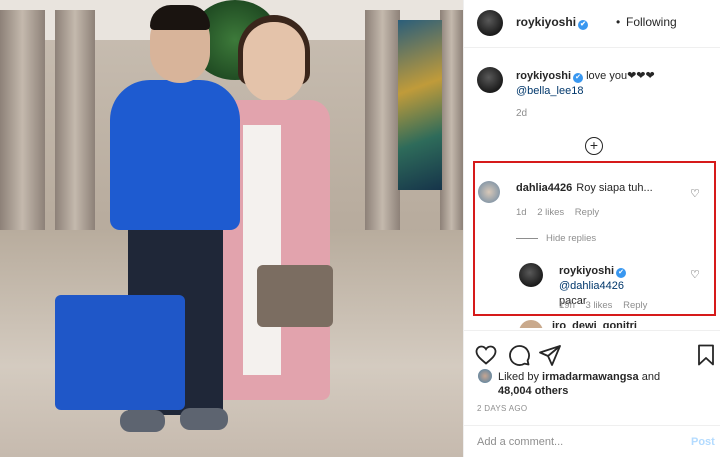 Image resolution: width=720 pixels, height=457 pixels. I want to click on load-more-comments-button: +, so click(594, 146).